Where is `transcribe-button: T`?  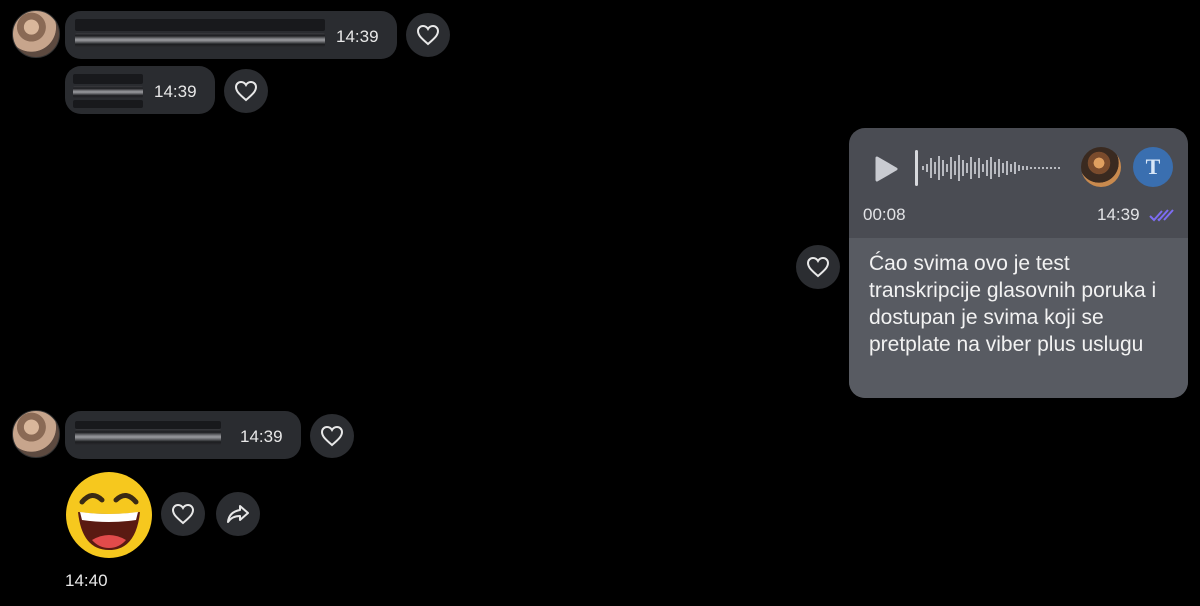 transcribe-button: T is located at coordinates (1153, 167).